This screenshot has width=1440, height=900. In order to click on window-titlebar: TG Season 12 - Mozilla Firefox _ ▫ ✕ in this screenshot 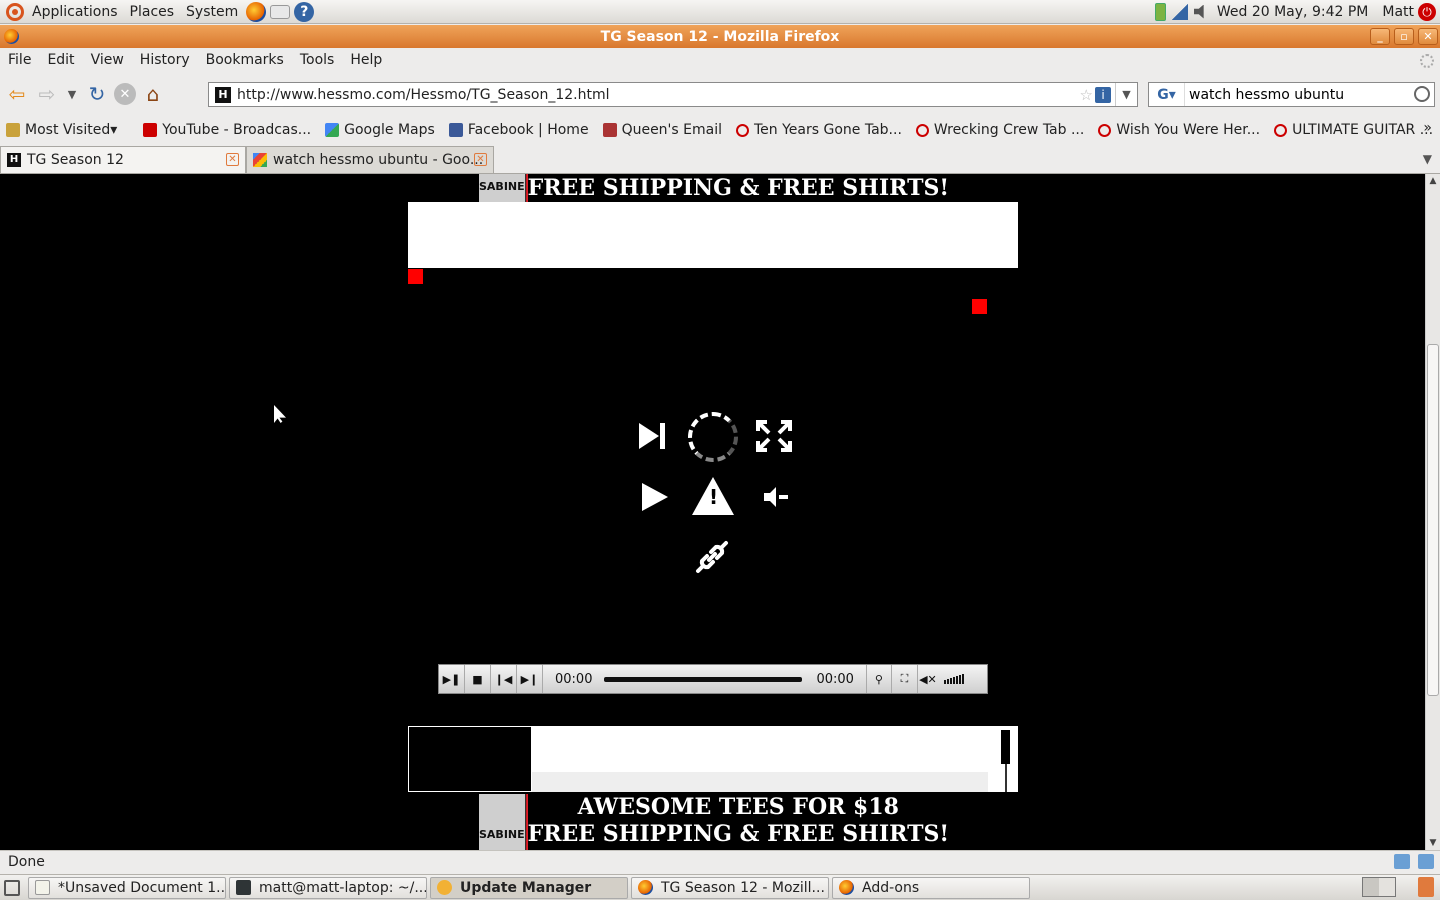, I will do `click(720, 36)`.